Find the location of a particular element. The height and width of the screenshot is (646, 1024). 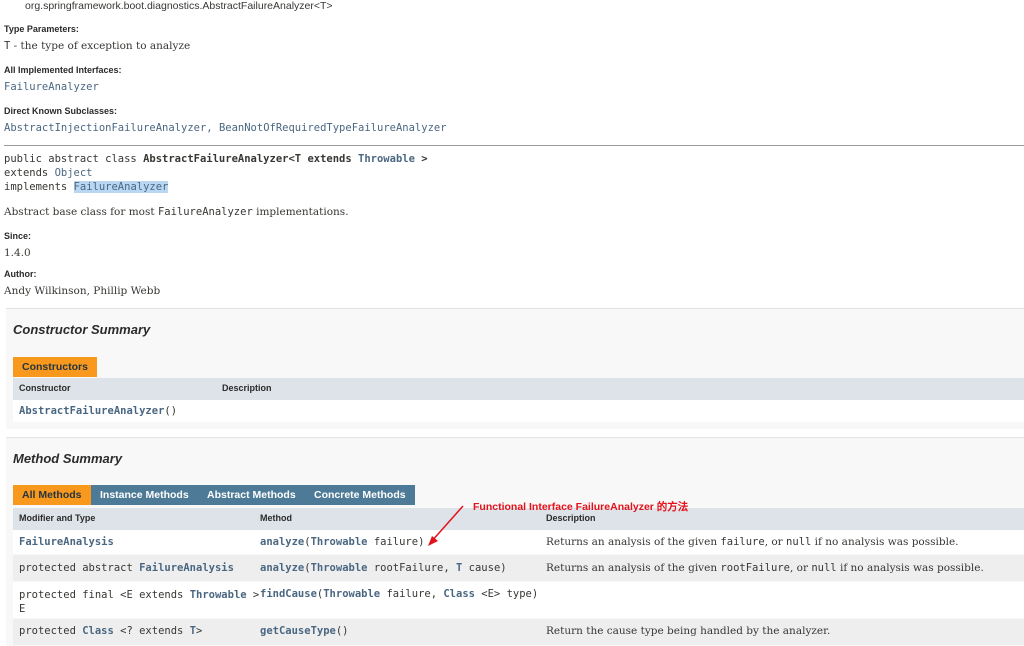

modifier-cell: protected abstract FailureAnalysis is located at coordinates (126, 568).